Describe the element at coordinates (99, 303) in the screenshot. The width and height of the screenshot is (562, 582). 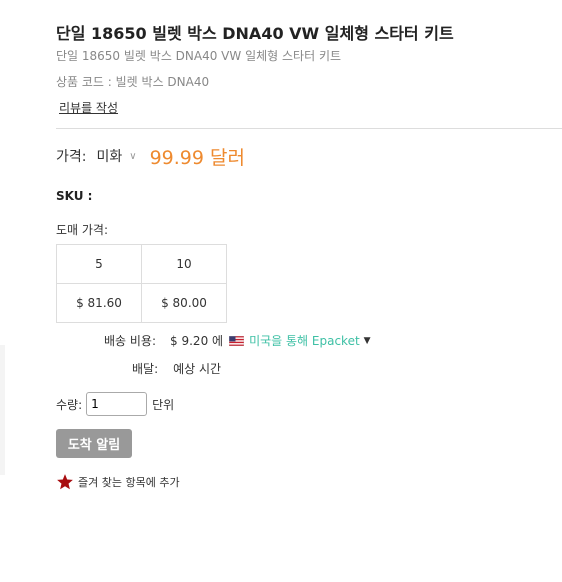
I see `wholesale-price-cell: $ 81.60` at that location.